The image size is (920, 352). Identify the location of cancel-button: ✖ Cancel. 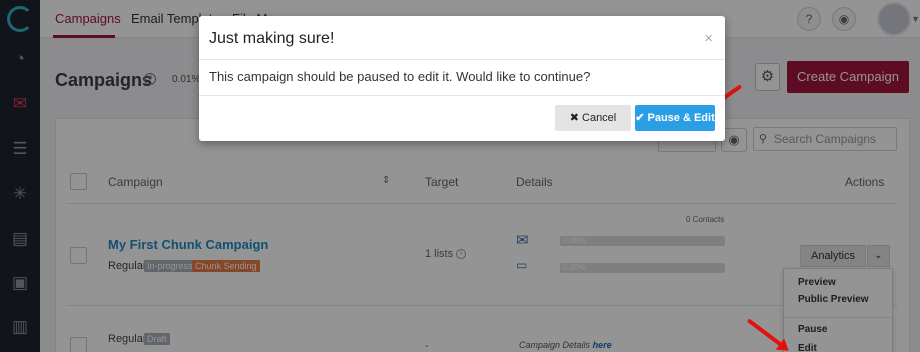
(593, 118).